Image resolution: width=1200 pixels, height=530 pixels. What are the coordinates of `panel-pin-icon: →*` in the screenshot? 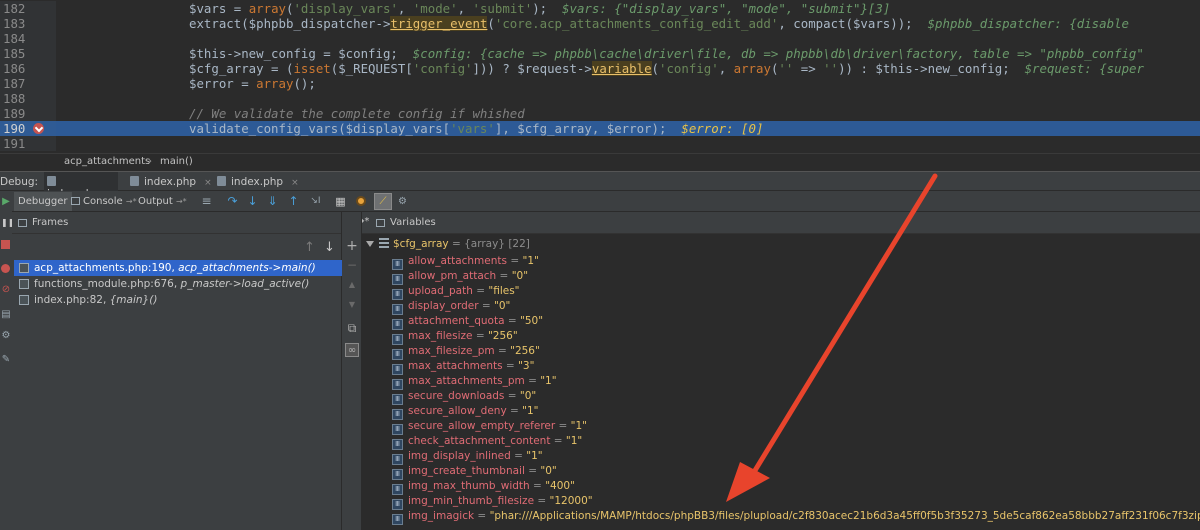 It's located at (365, 221).